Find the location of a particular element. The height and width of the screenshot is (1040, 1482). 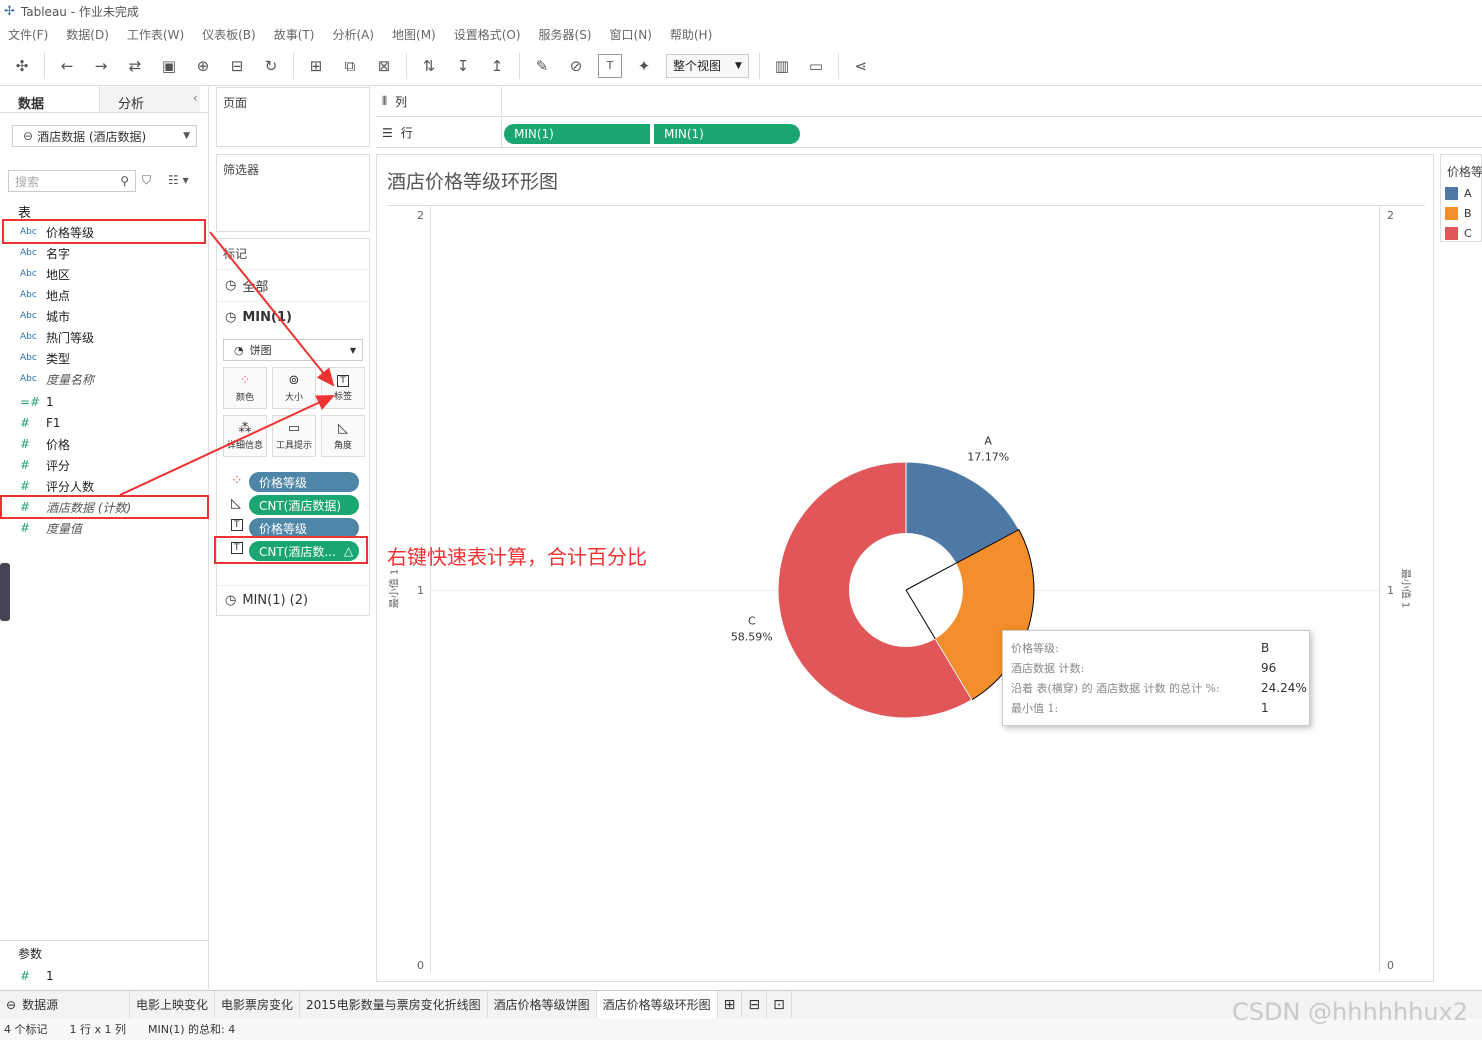

angle-button: ◺ 角度 is located at coordinates (343, 436).